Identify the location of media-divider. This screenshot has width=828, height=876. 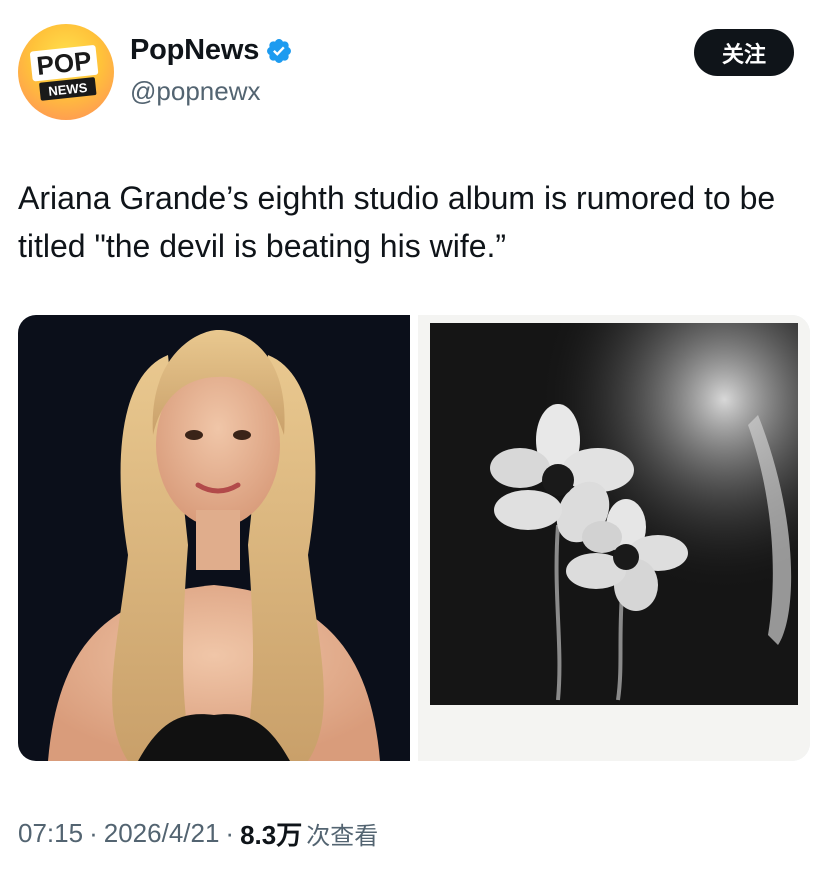
(414, 538).